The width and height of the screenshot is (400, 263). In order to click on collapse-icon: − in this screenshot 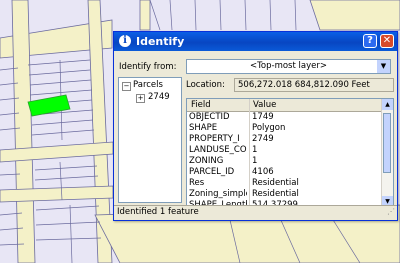, I will do `click(126, 86)`.